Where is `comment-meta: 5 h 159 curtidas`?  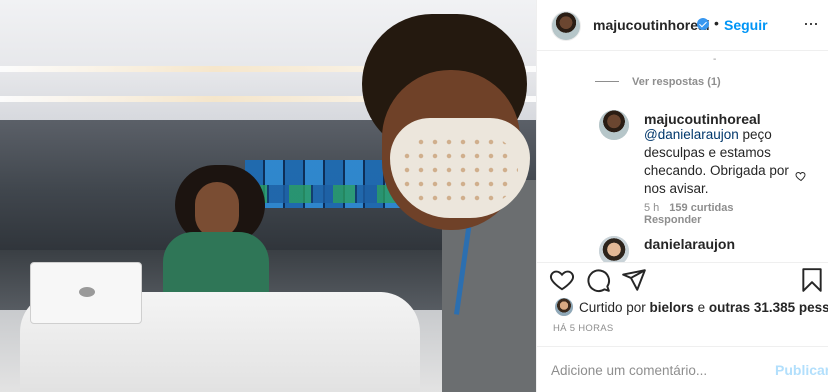 comment-meta: 5 h 159 curtidas is located at coordinates (689, 208).